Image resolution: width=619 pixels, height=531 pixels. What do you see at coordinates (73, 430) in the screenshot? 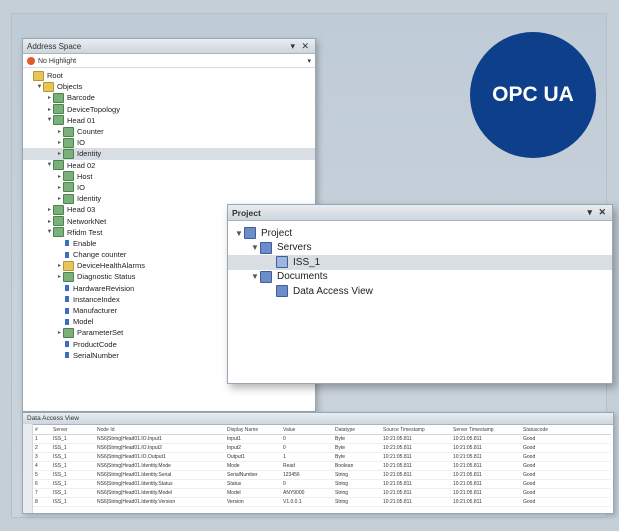
I see `column-header: Server` at bounding box center [73, 430].